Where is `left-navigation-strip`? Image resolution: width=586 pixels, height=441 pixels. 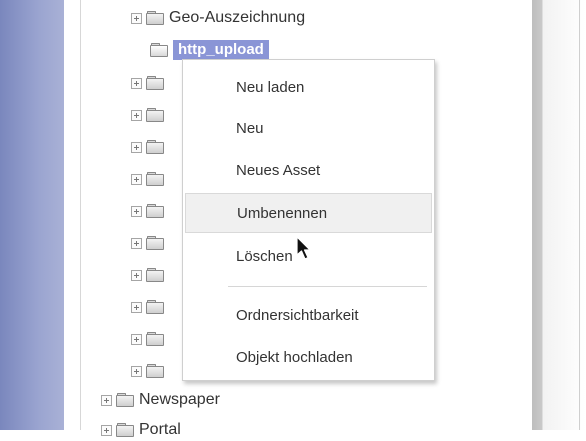 left-navigation-strip is located at coordinates (32, 215).